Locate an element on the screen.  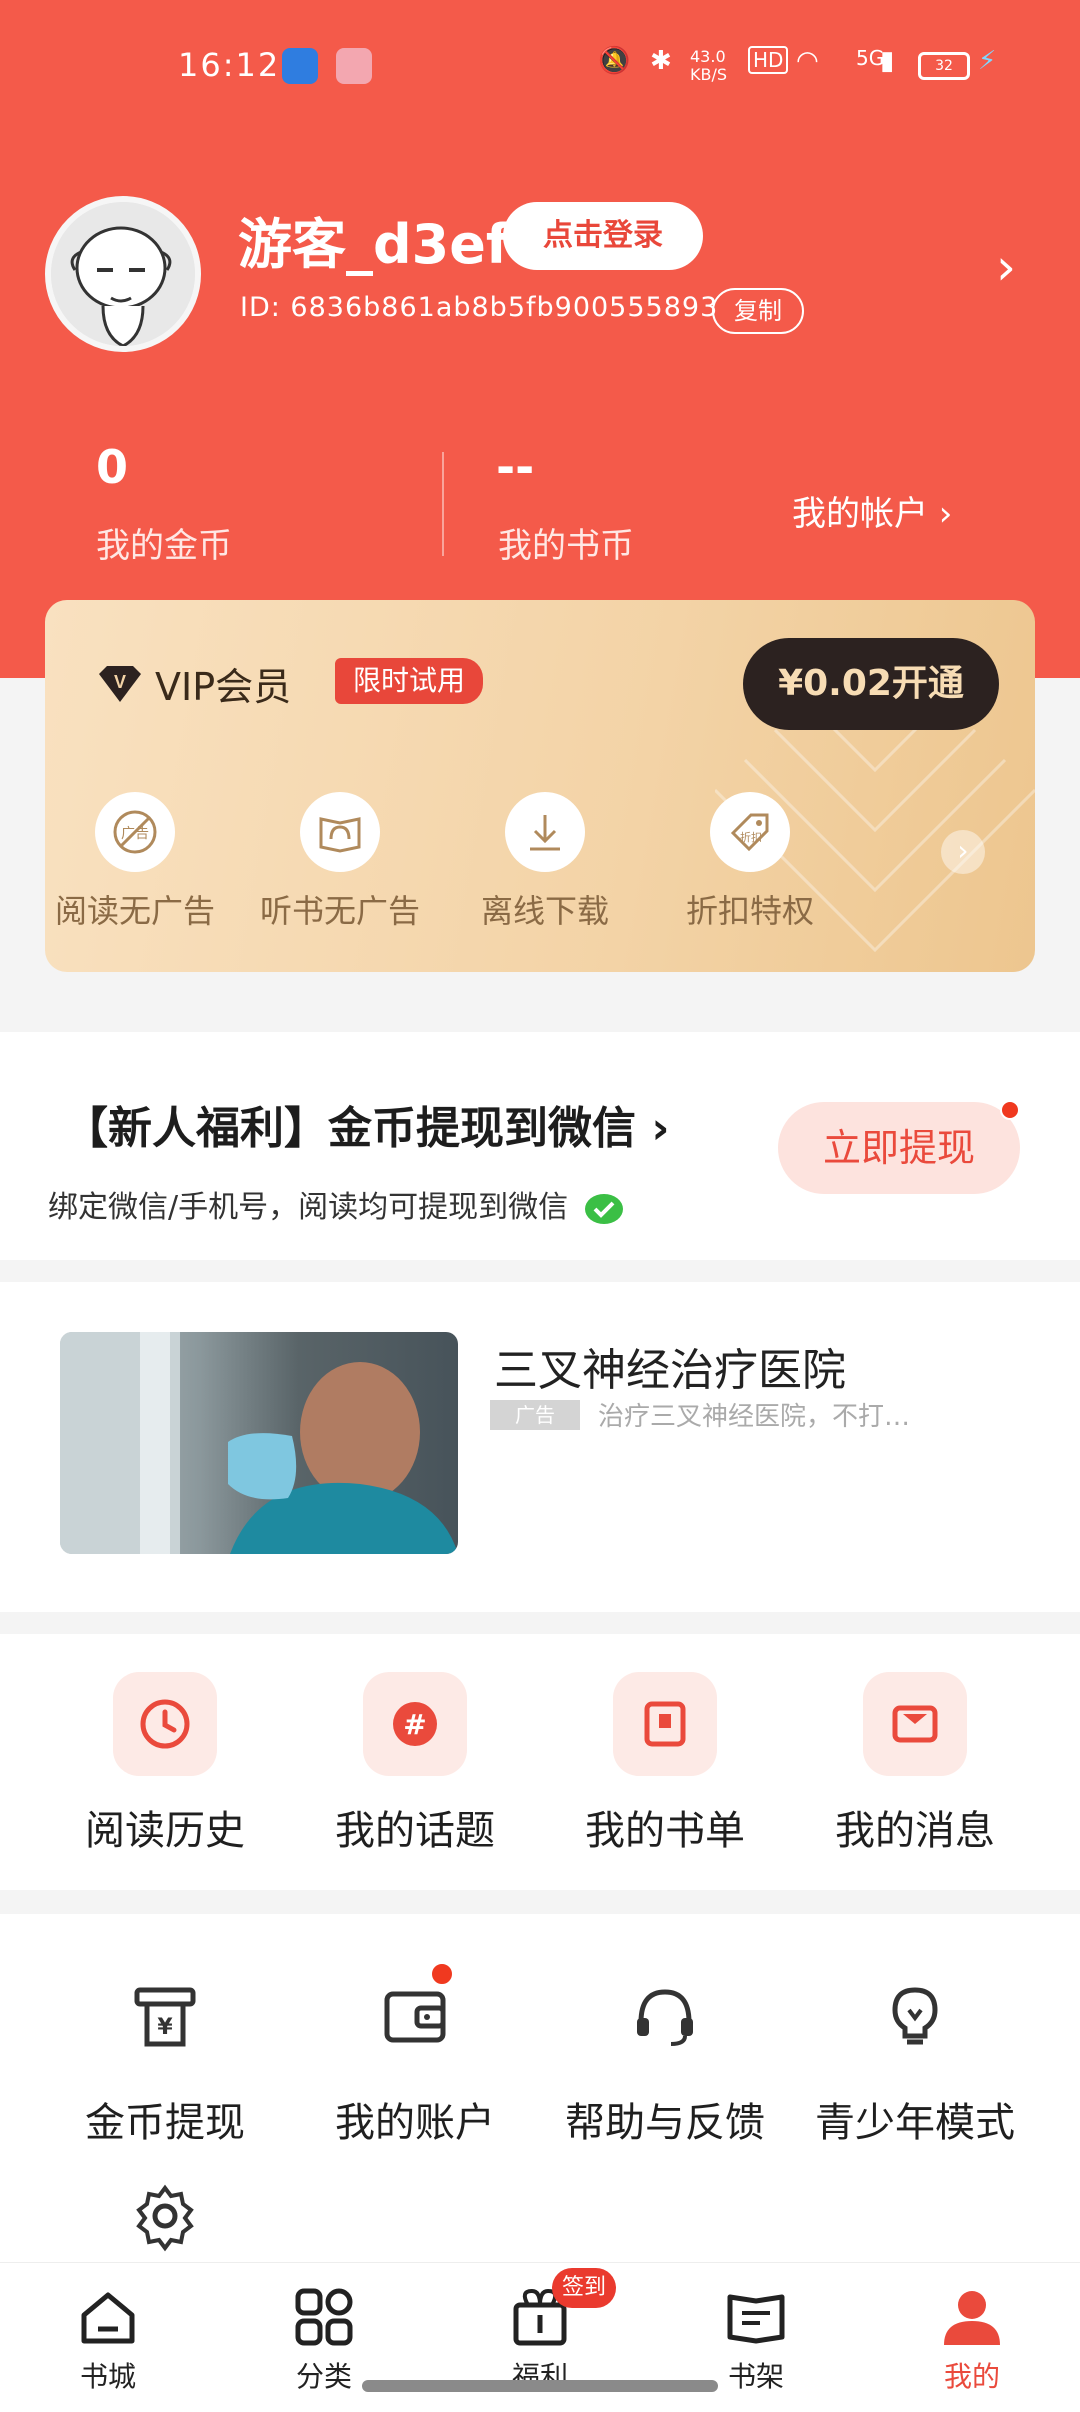
grid-item-label: 我的书单 is located at coordinates (665, 1831).